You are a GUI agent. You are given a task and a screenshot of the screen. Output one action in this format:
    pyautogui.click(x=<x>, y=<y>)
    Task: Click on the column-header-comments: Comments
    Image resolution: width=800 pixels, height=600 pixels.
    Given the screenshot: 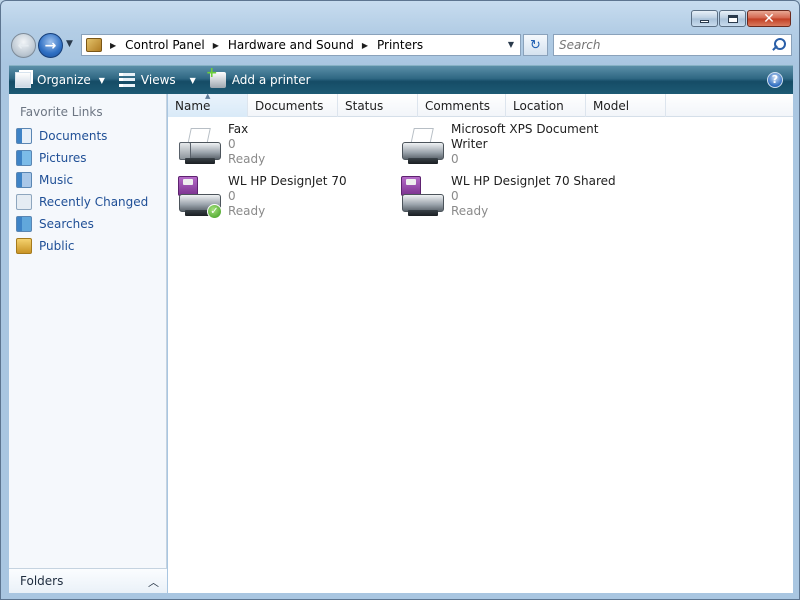 What is the action you would take?
    pyautogui.click(x=462, y=105)
    